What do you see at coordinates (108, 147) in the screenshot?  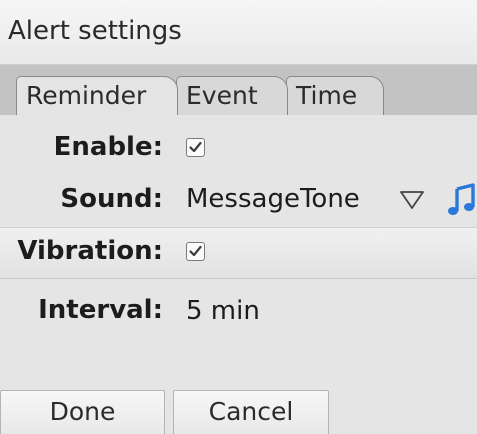 I see `enable-label: Enable:` at bounding box center [108, 147].